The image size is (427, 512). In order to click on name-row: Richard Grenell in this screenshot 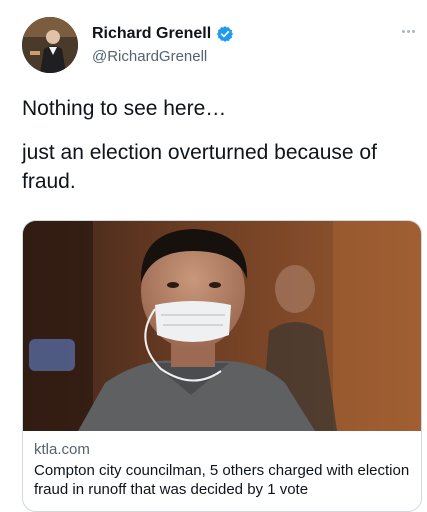, I will do `click(163, 34)`.